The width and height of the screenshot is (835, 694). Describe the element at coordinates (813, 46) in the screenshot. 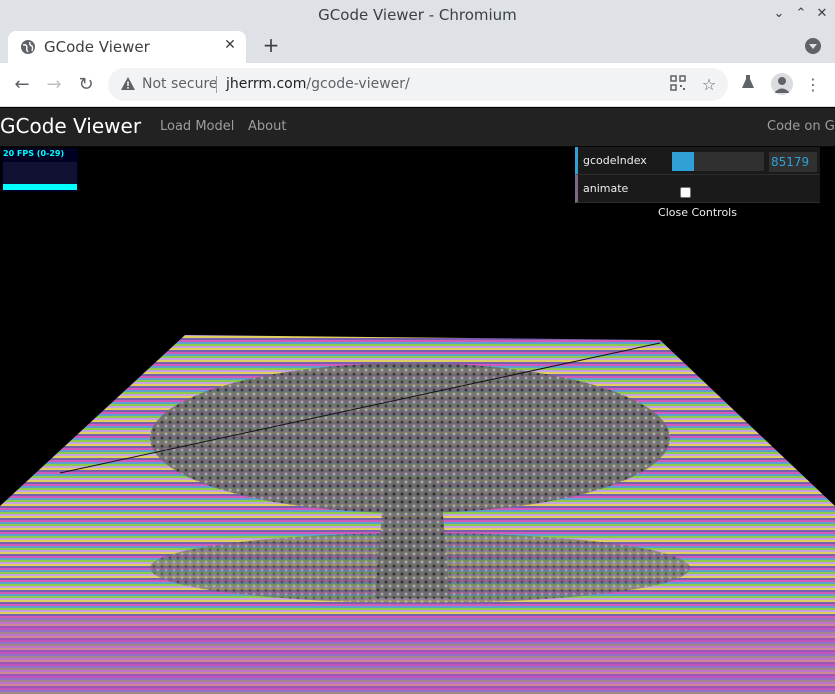

I see `tab-search-icon` at that location.